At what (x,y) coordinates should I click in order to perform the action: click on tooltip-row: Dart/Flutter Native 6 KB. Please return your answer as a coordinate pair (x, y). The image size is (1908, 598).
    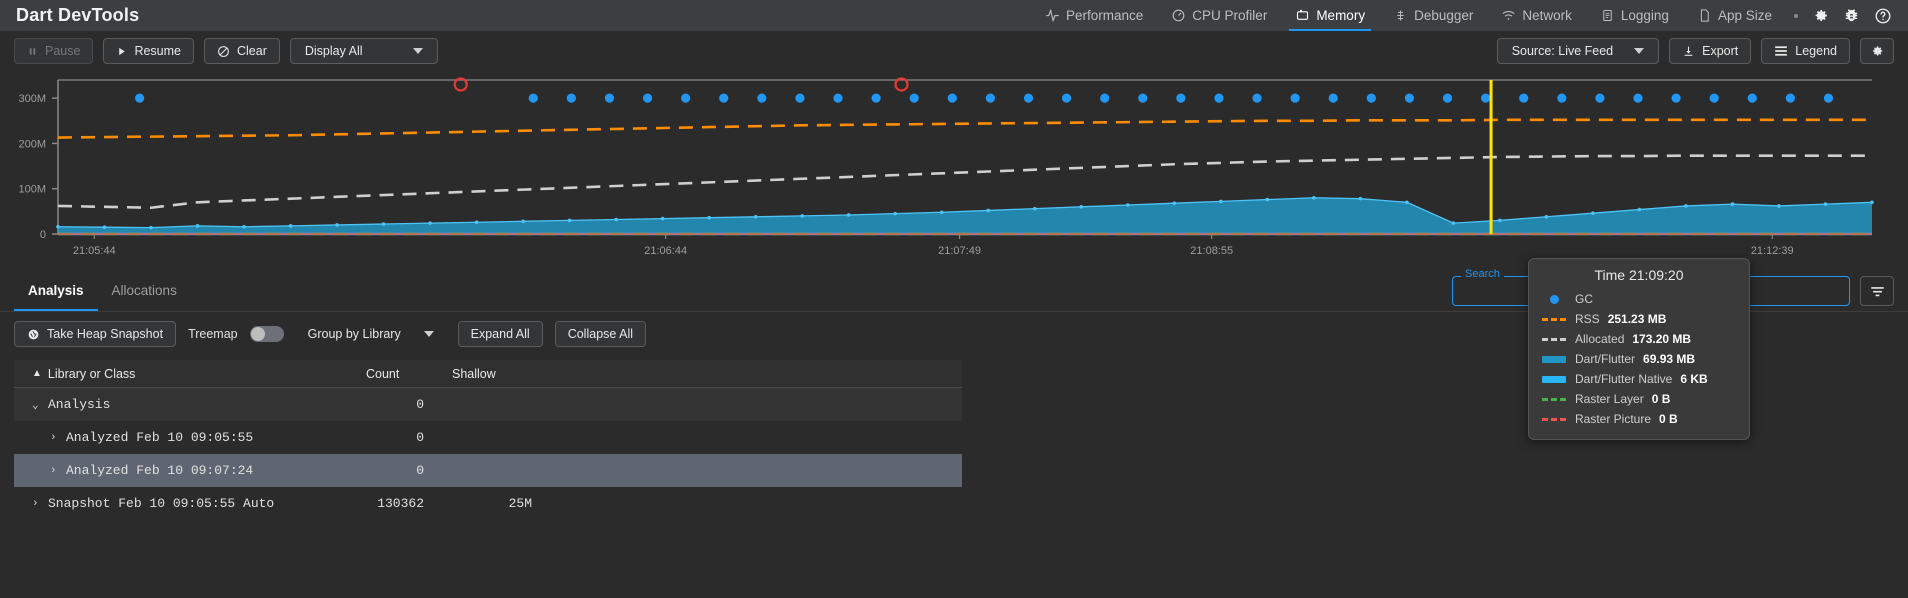
    Looking at the image, I should click on (1639, 379).